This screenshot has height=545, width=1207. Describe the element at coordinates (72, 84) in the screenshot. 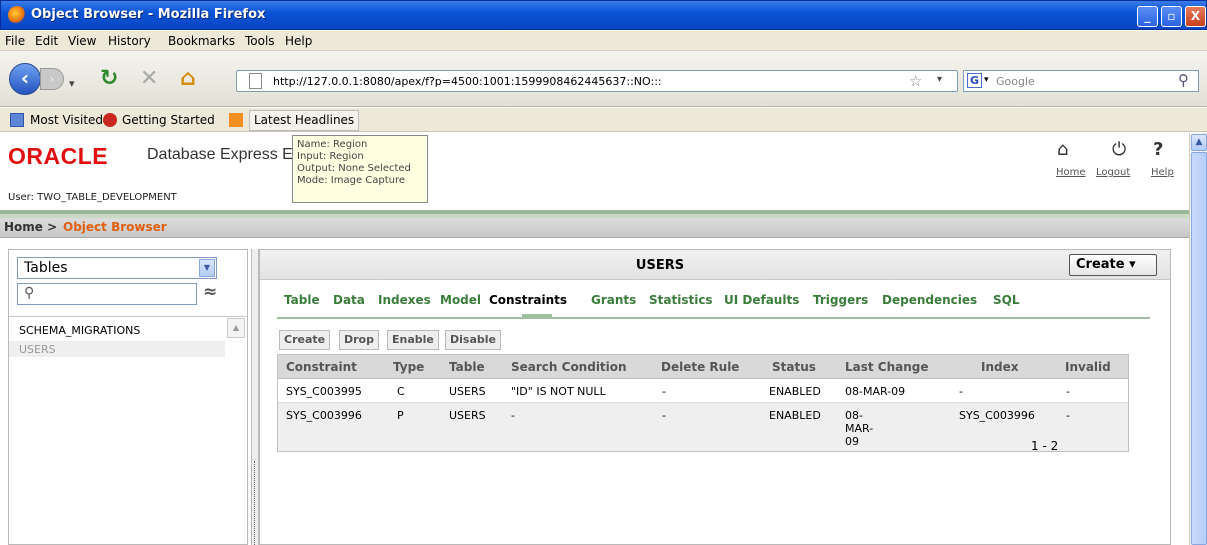

I see `history-dropdown-icon: ▾` at that location.